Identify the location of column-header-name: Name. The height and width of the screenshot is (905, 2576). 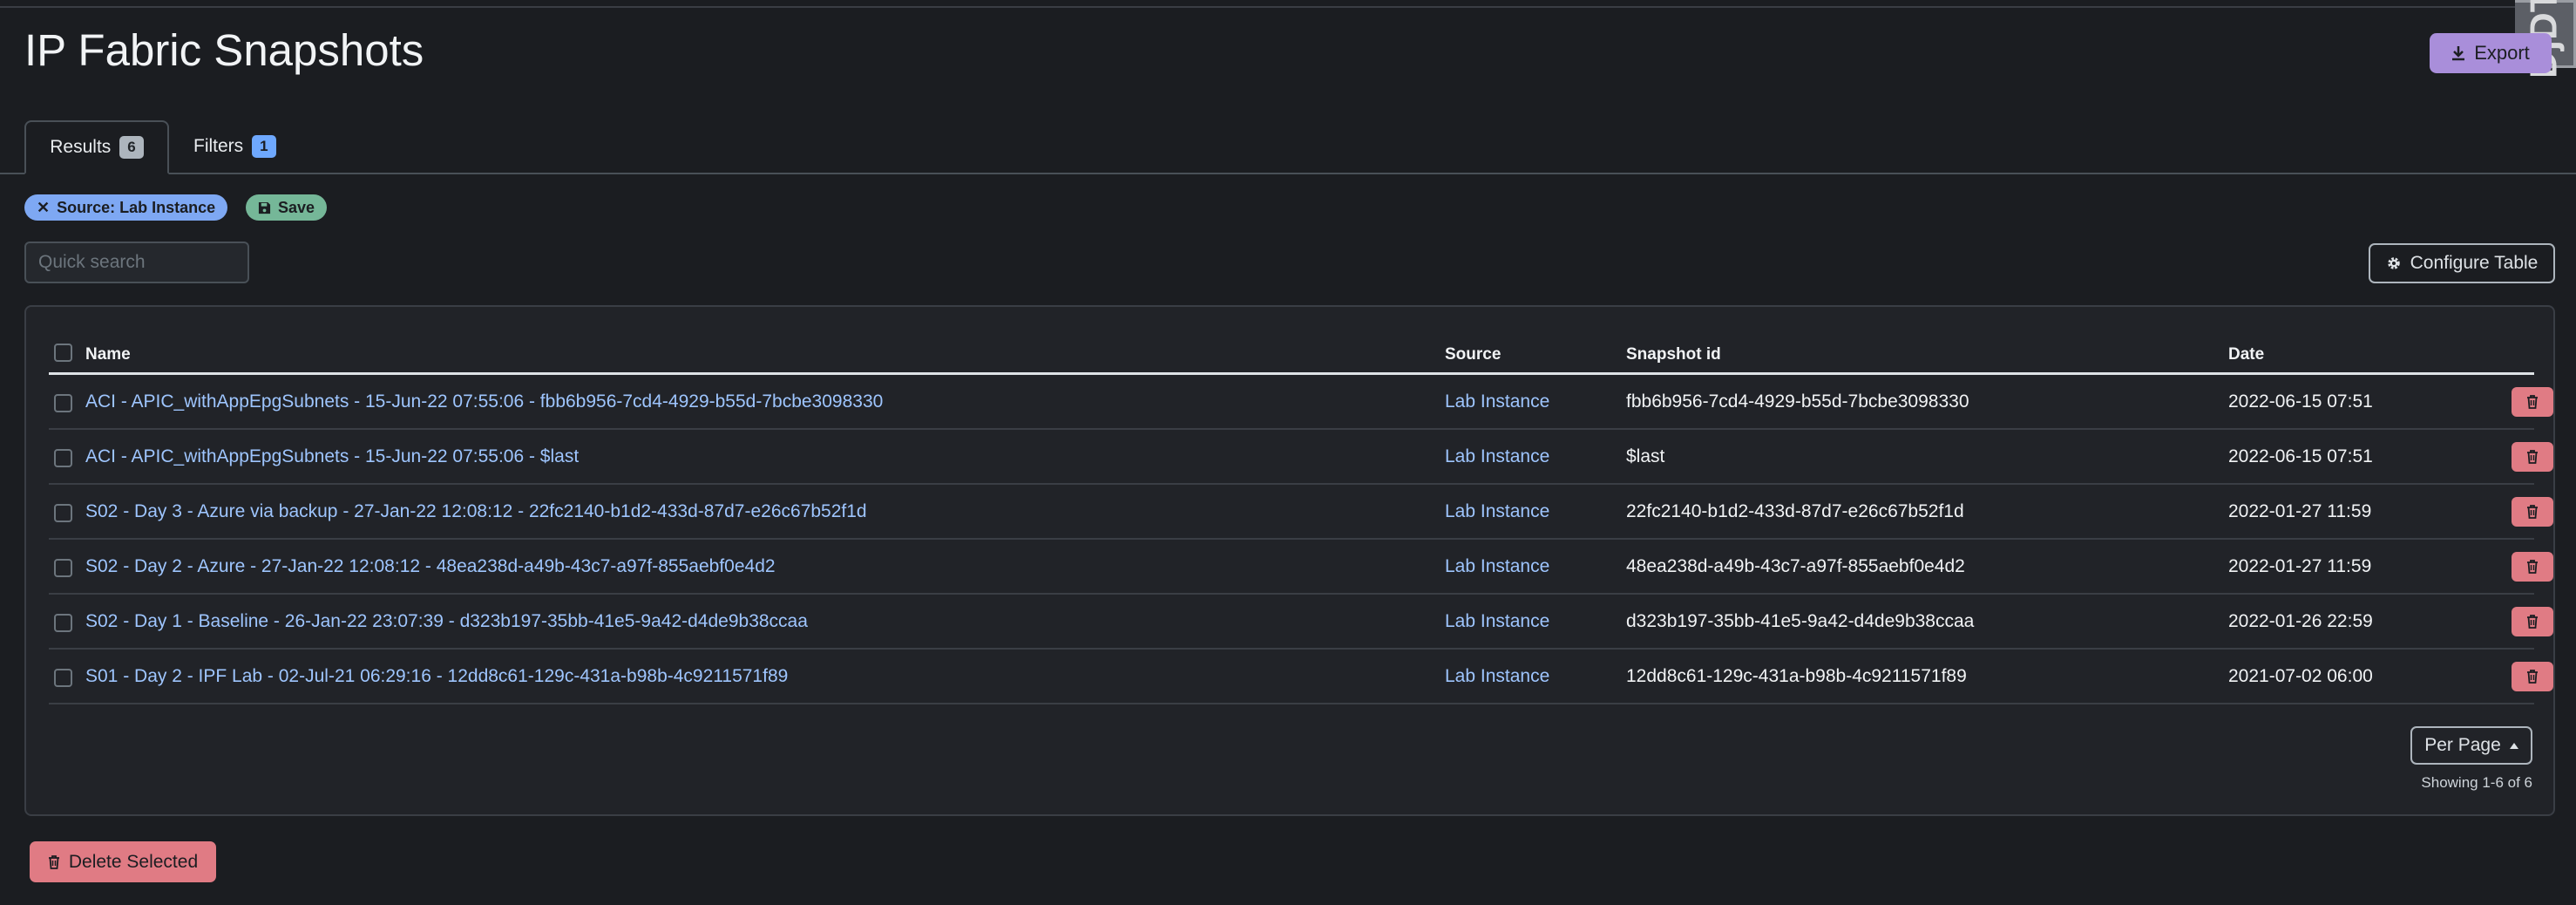
(108, 354).